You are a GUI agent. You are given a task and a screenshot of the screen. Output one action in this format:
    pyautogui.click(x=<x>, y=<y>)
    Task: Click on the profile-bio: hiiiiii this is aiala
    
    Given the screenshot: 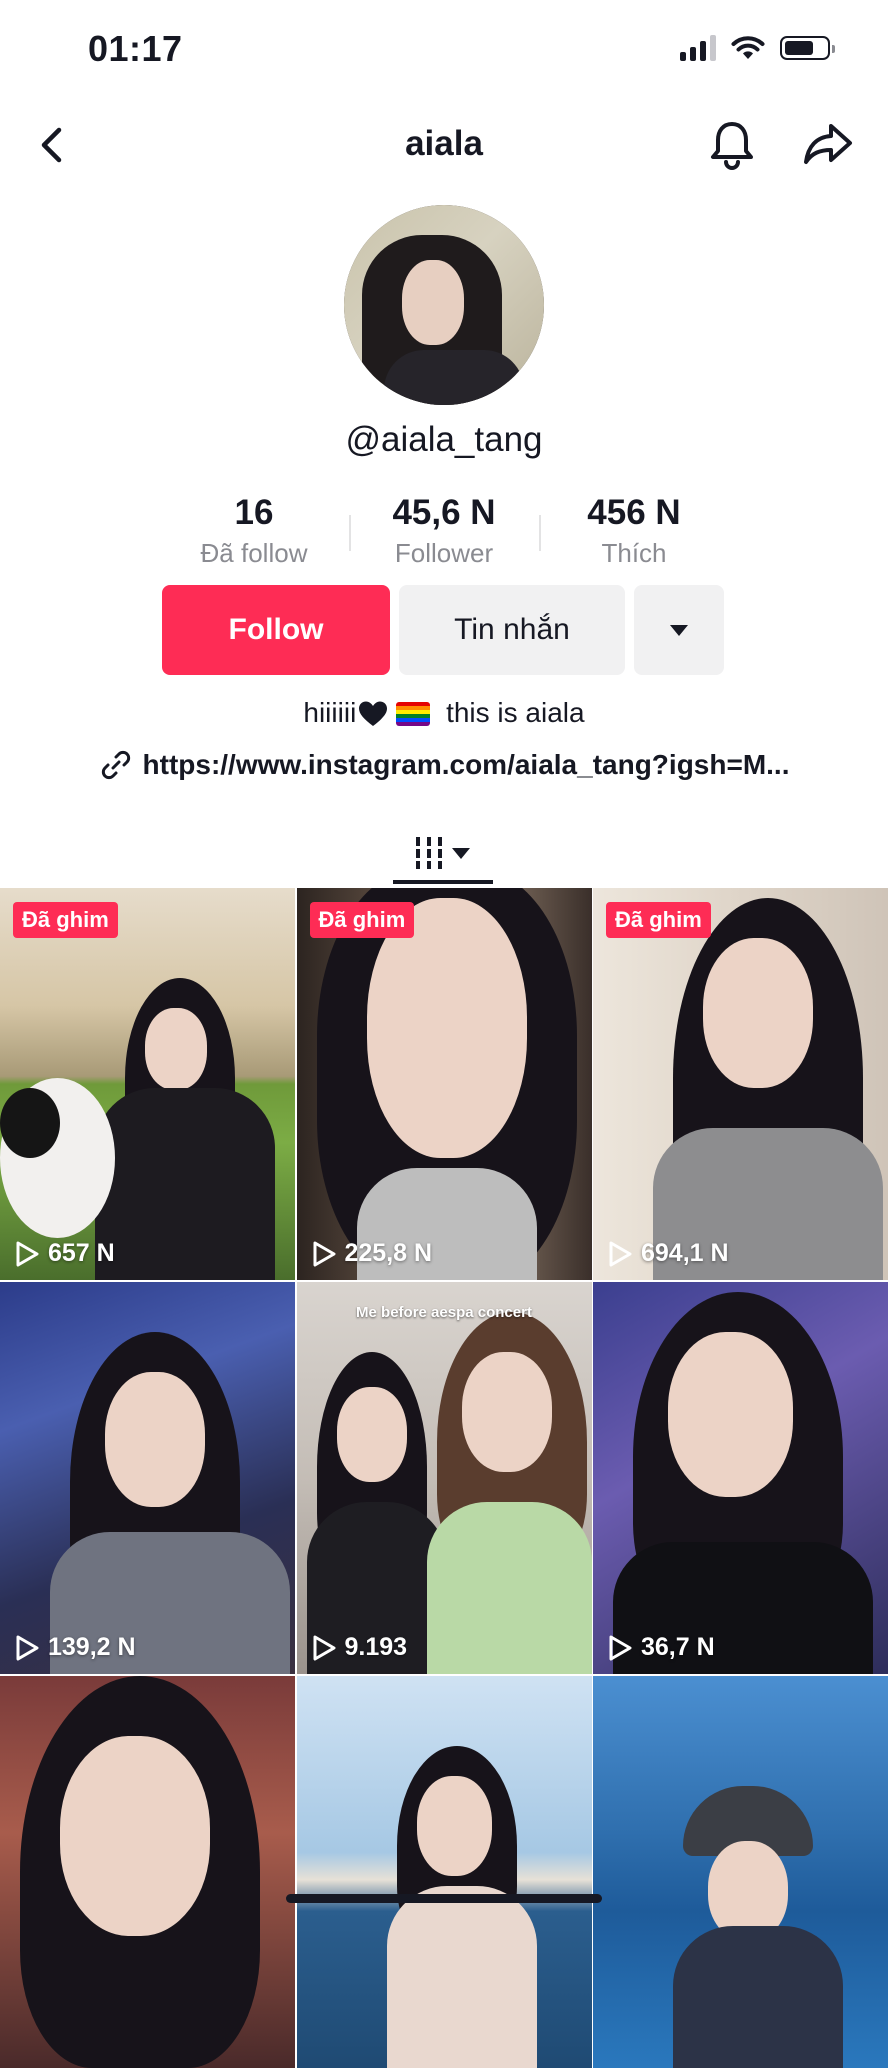 What is the action you would take?
    pyautogui.click(x=444, y=713)
    